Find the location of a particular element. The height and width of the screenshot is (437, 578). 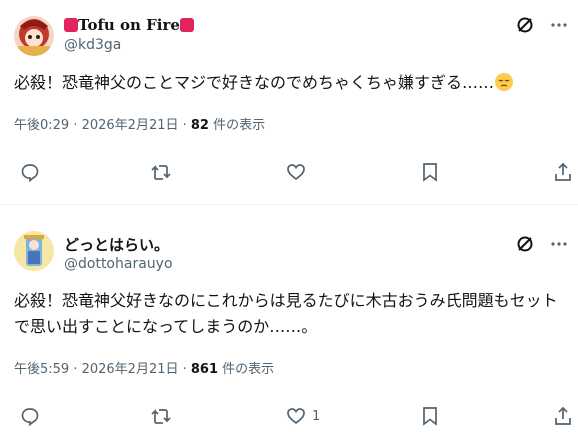

avatar-tofu-on-fire is located at coordinates (34, 36).